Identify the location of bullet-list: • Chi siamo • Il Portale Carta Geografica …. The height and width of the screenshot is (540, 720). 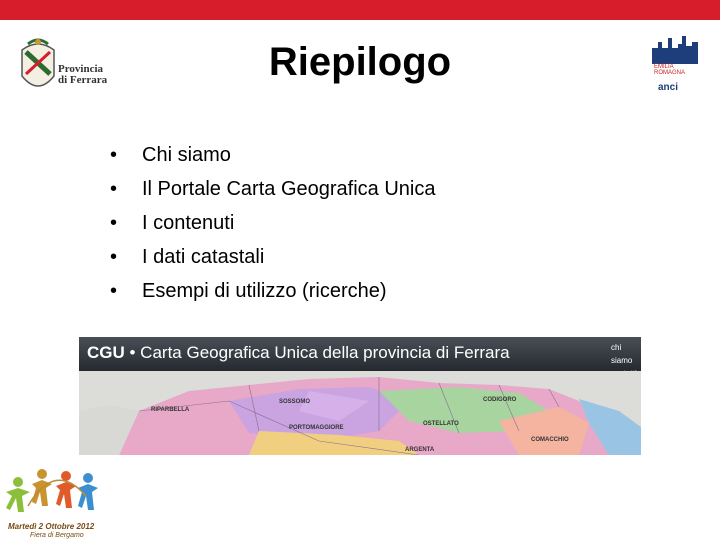
(272, 223).